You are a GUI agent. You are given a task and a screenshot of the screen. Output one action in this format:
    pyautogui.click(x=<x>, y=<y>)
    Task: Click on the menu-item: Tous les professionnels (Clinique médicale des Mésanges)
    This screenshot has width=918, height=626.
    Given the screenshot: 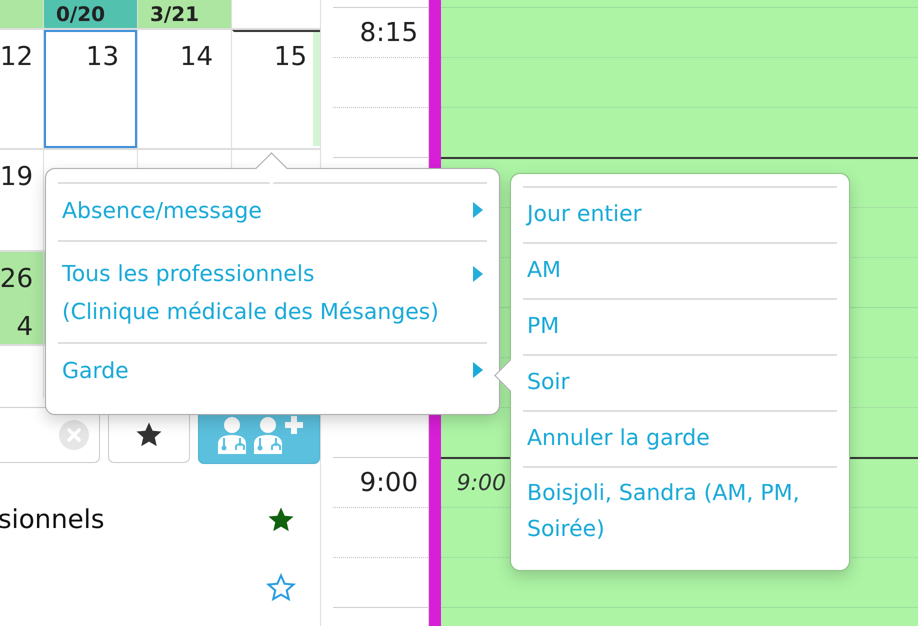 What is the action you would take?
    pyautogui.click(x=272, y=293)
    